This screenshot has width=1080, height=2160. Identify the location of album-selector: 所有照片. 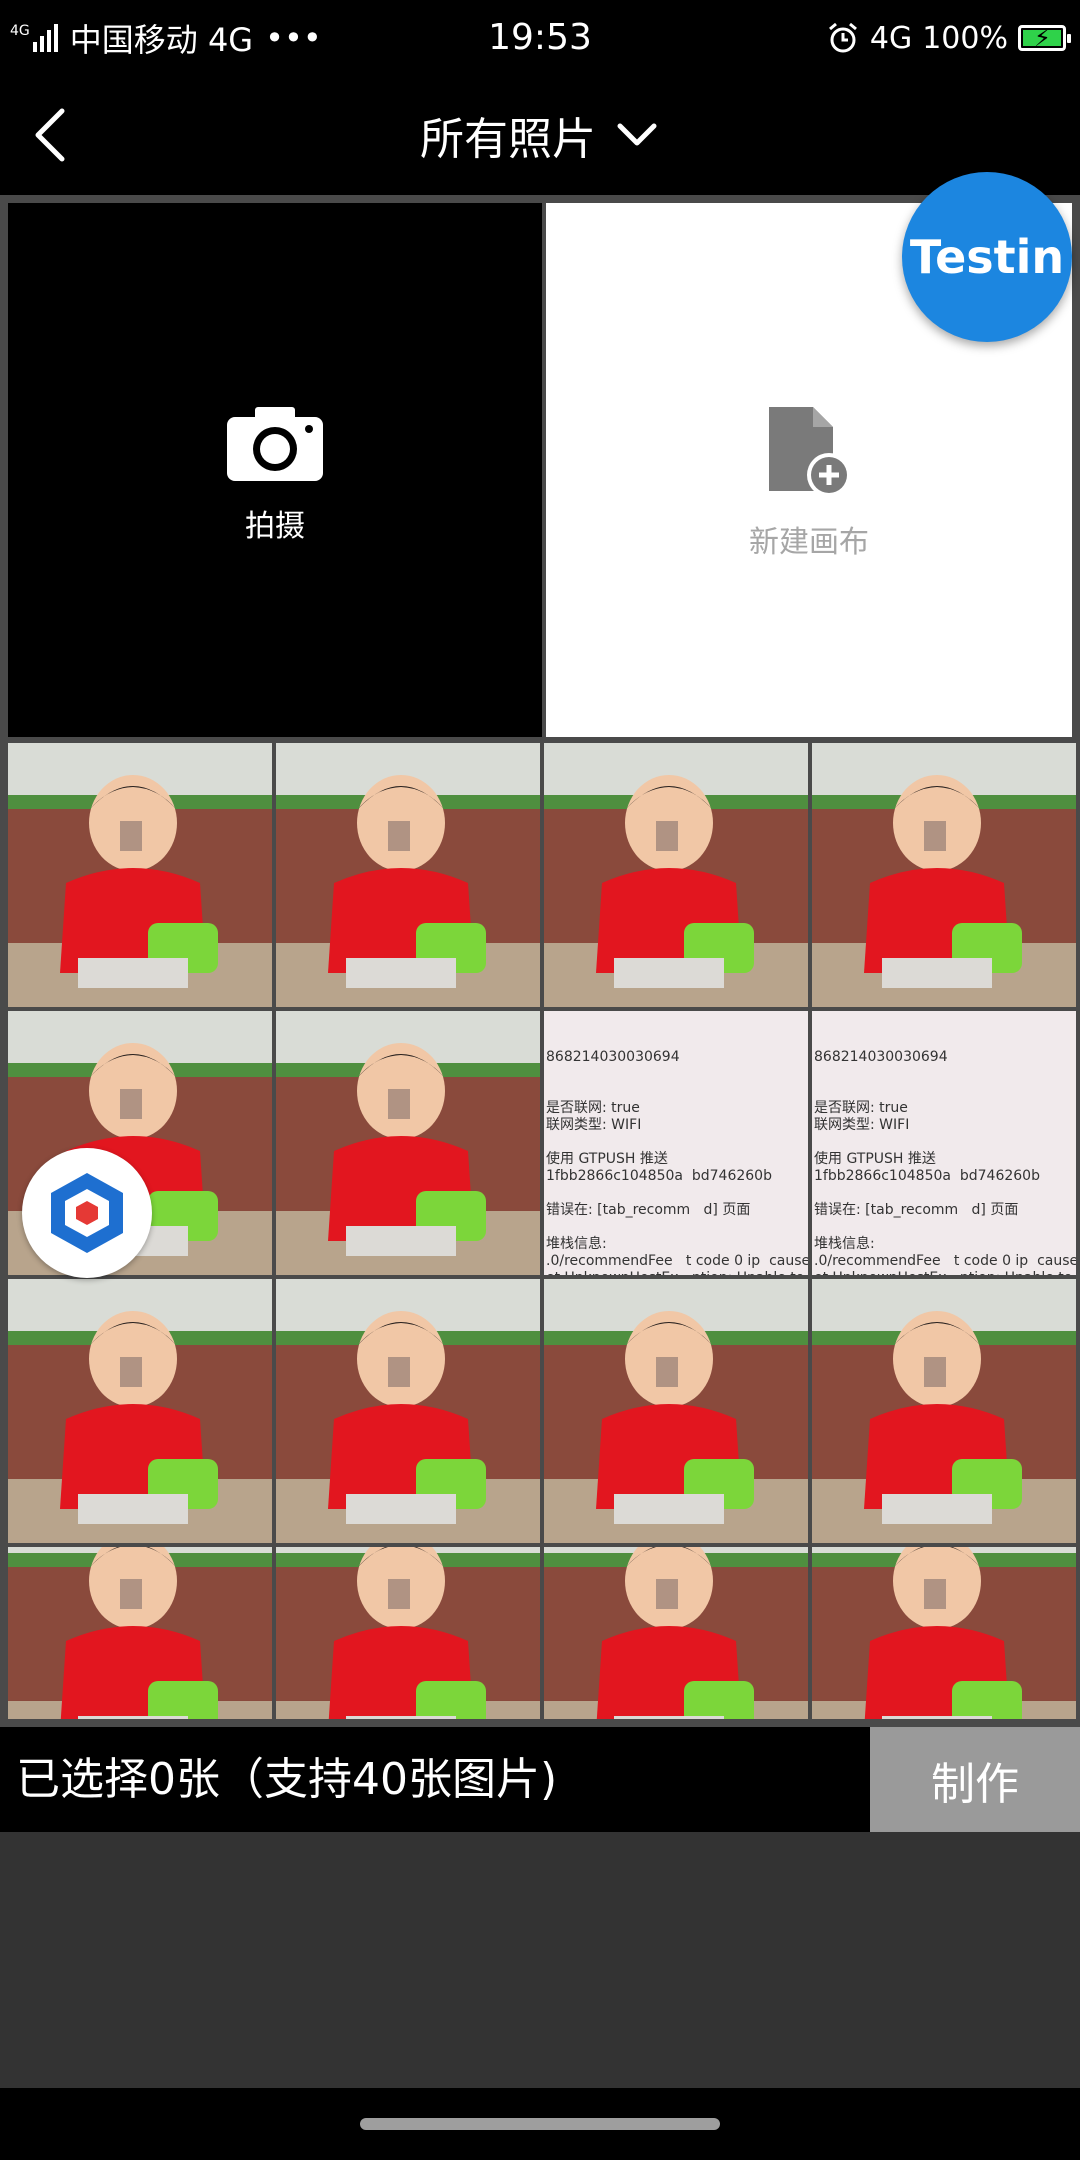
(540, 135).